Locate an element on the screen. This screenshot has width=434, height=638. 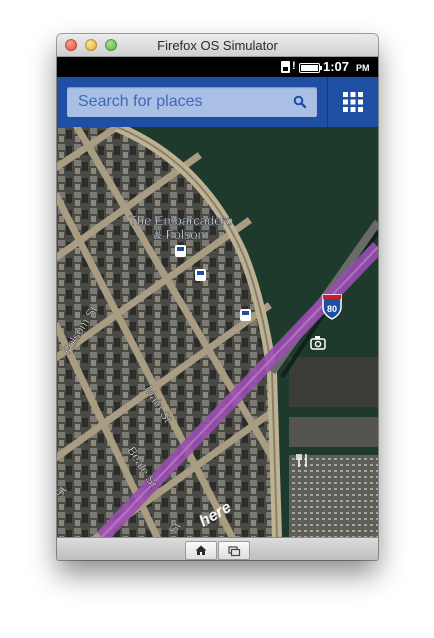
simulator-bottom-bar is located at coordinates (217, 548).